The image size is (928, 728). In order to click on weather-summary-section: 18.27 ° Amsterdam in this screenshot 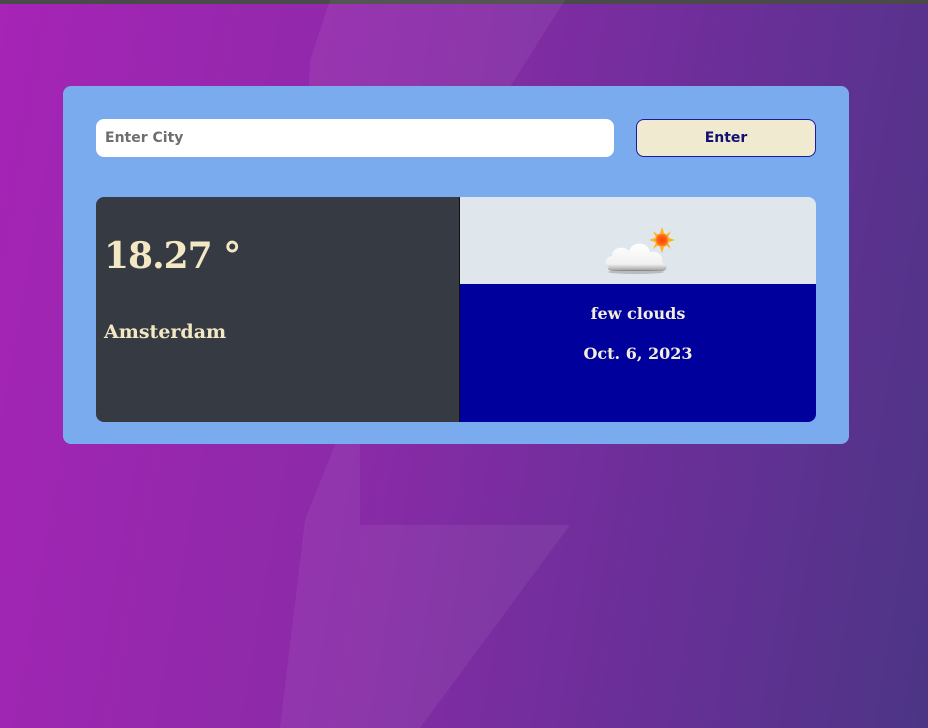, I will do `click(278, 309)`.